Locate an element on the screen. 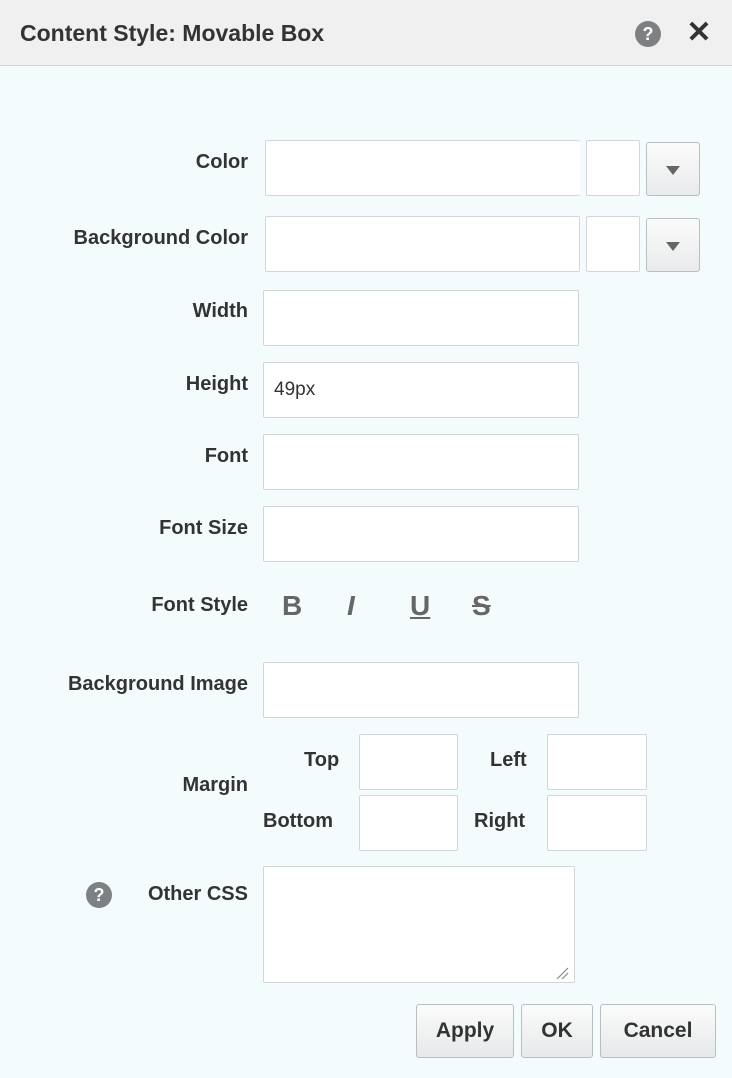 The width and height of the screenshot is (732, 1078). bold-icon: B is located at coordinates (292, 606).